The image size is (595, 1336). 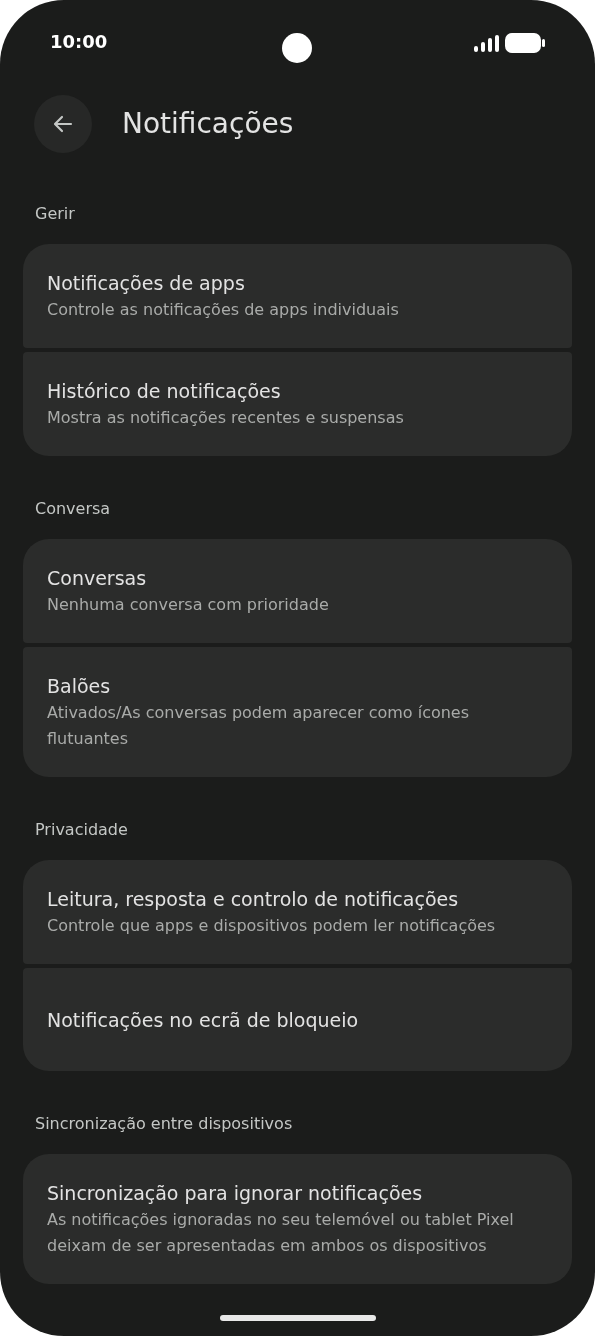 I want to click on item-subtitle: Controle que apps e dispositivos podem ler notificações, so click(x=272, y=926).